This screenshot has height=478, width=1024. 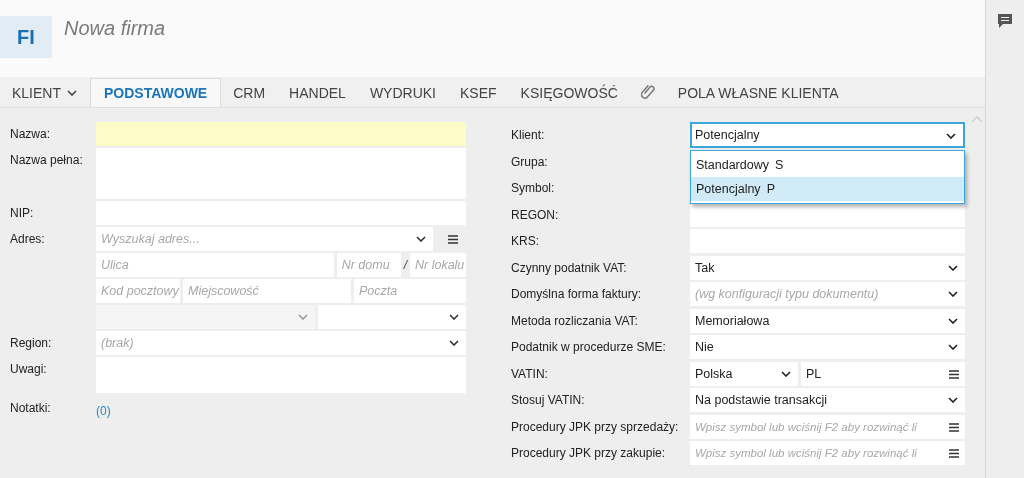 What do you see at coordinates (47, 160) in the screenshot?
I see `field-label: Nazwa pełna:` at bounding box center [47, 160].